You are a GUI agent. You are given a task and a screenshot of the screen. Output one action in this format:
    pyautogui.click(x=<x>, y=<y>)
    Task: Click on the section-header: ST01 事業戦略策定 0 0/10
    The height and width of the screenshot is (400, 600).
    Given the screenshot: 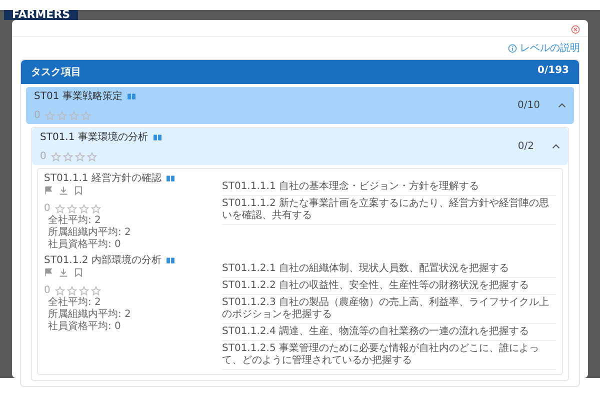 What is the action you would take?
    pyautogui.click(x=300, y=105)
    